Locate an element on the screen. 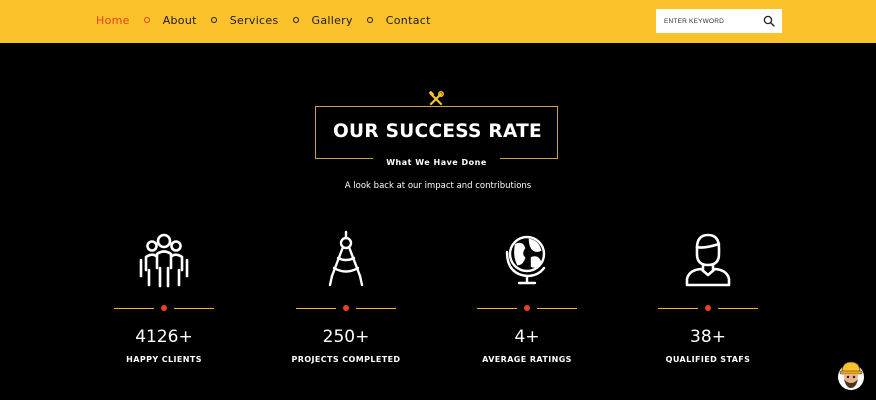  nav-home: Home is located at coordinates (113, 20).